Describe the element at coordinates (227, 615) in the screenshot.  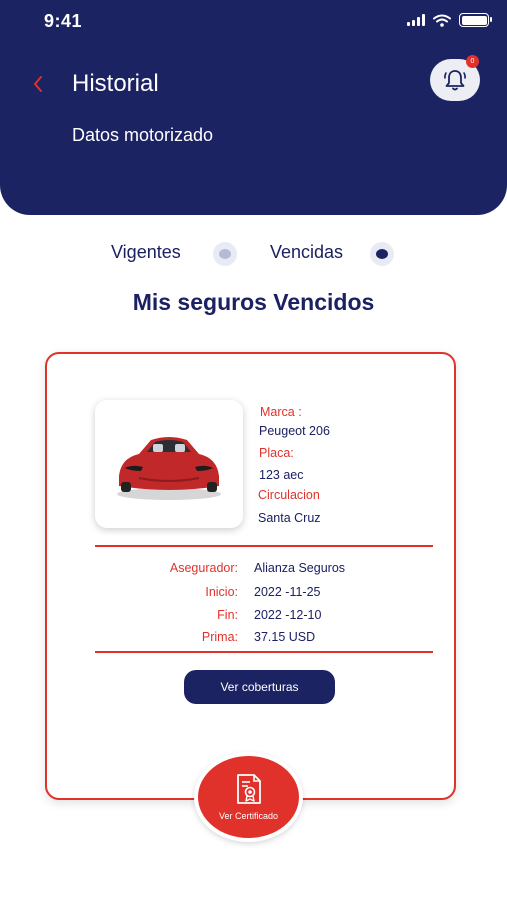
I see `fin-label: Fin:` at that location.